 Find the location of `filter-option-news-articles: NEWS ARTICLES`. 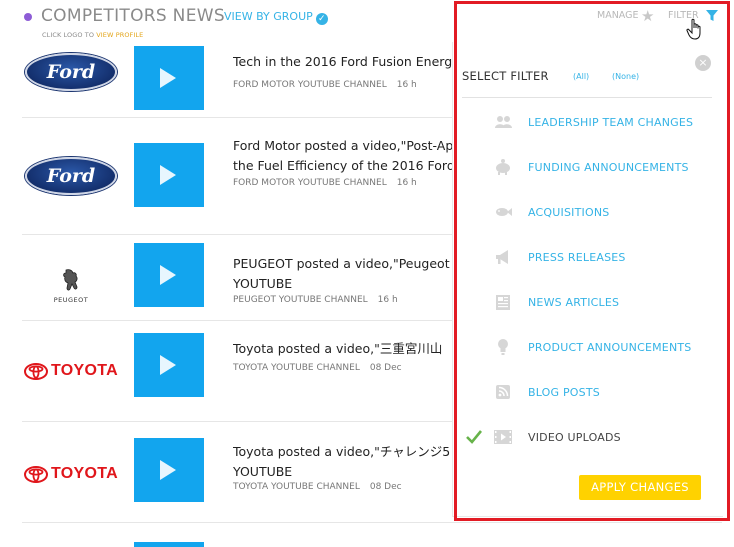

filter-option-news-articles: NEWS ARTICLES is located at coordinates (588, 303).